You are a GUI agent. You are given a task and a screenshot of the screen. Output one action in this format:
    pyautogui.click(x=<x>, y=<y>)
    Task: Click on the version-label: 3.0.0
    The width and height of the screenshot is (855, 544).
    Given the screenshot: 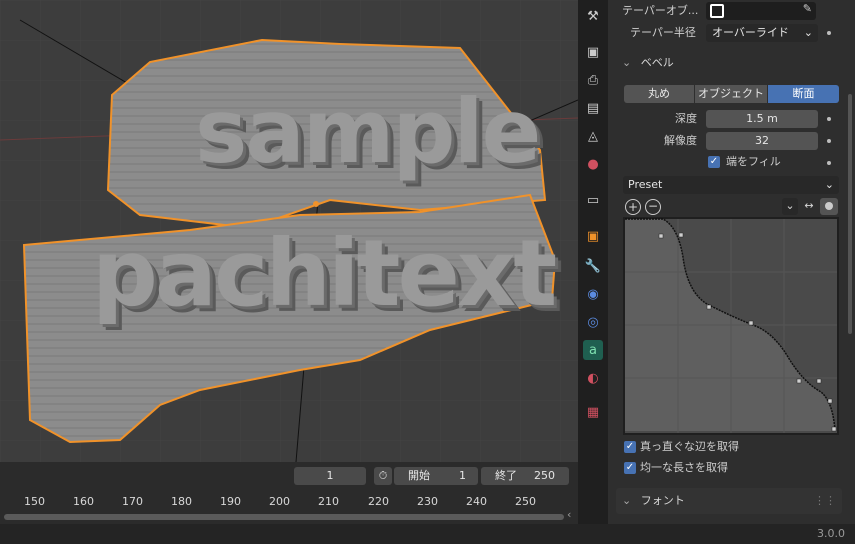 What is the action you would take?
    pyautogui.click(x=831, y=533)
    